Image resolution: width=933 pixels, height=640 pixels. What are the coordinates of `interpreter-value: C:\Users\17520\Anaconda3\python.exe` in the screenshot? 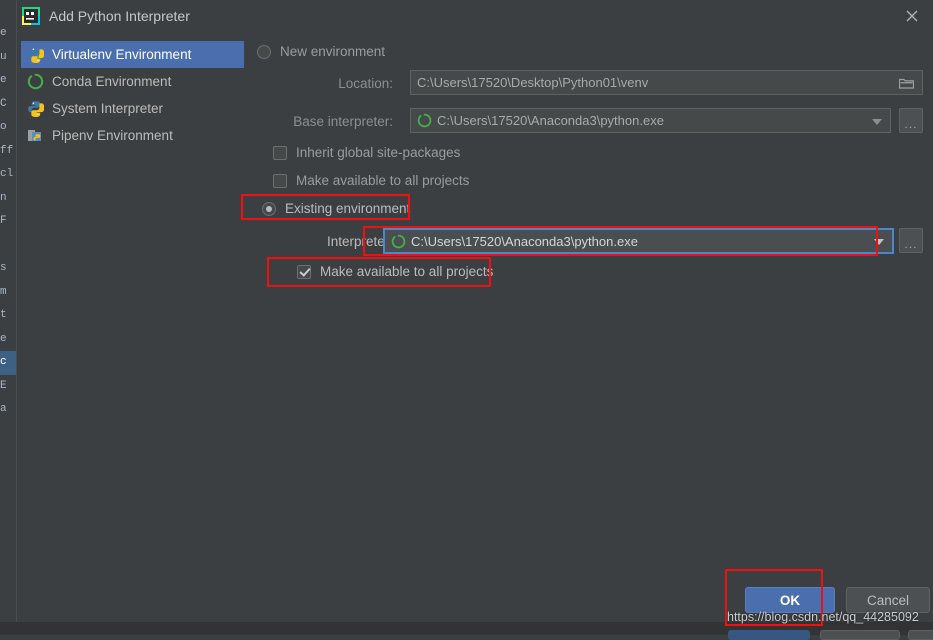 It's located at (524, 241).